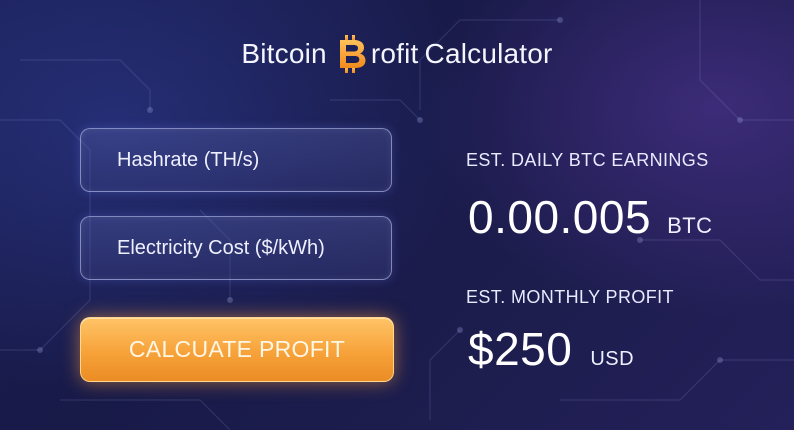 This screenshot has width=794, height=430. I want to click on hashrate-input: Hashrate (TH/s), so click(236, 160).